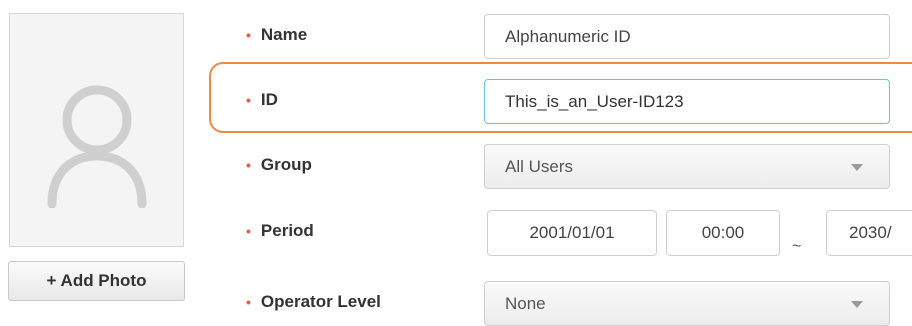  I want to click on group-label: • Group, so click(279, 165).